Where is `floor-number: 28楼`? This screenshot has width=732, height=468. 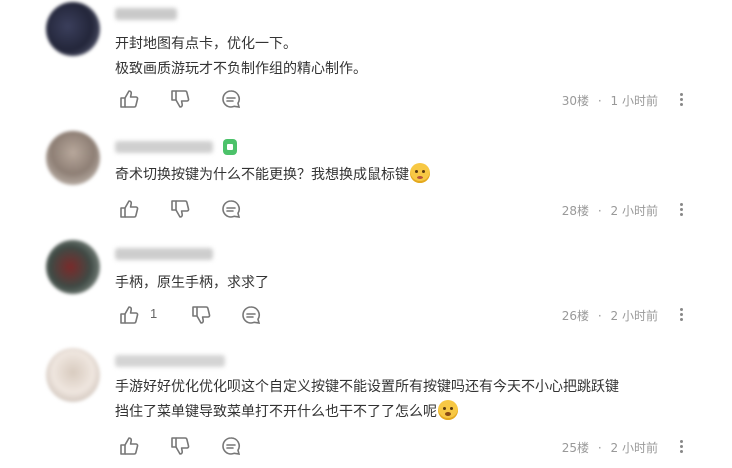
floor-number: 28楼 is located at coordinates (575, 211).